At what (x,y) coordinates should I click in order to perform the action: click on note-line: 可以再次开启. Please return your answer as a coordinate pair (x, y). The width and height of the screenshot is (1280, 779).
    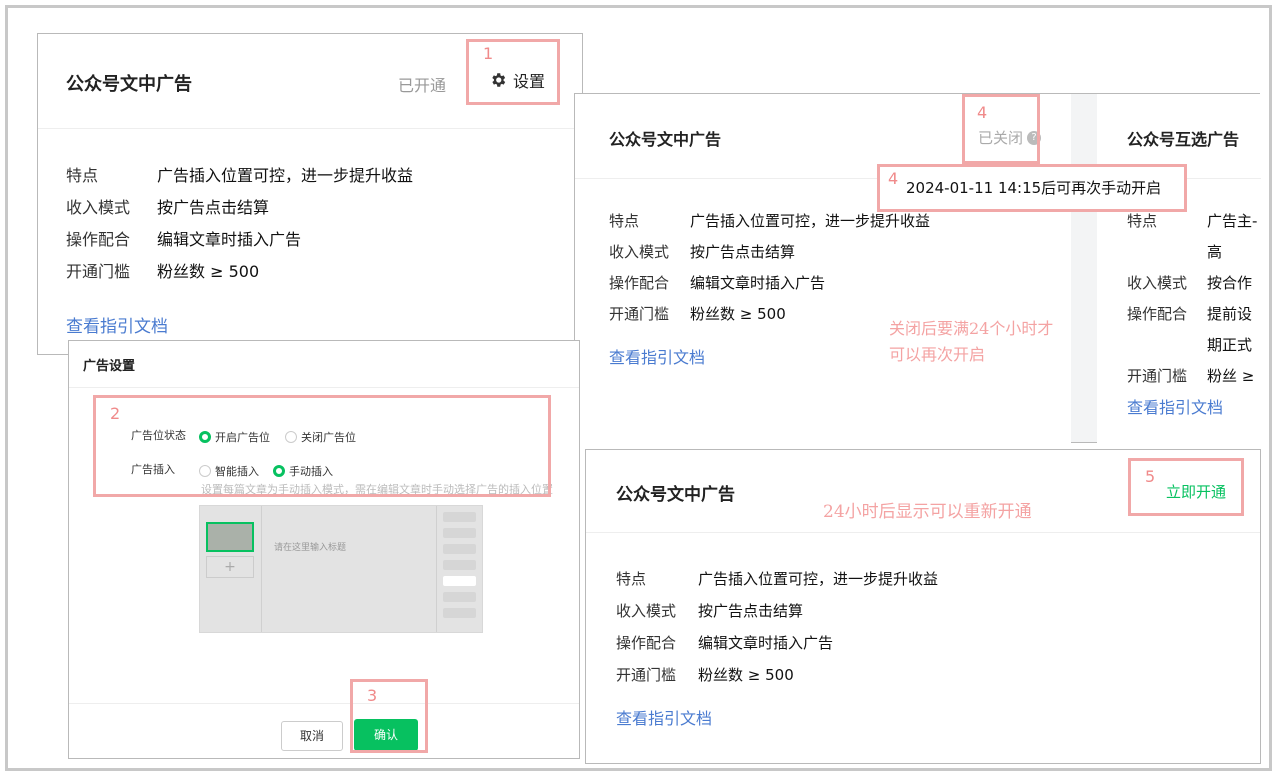
    Looking at the image, I should click on (937, 354).